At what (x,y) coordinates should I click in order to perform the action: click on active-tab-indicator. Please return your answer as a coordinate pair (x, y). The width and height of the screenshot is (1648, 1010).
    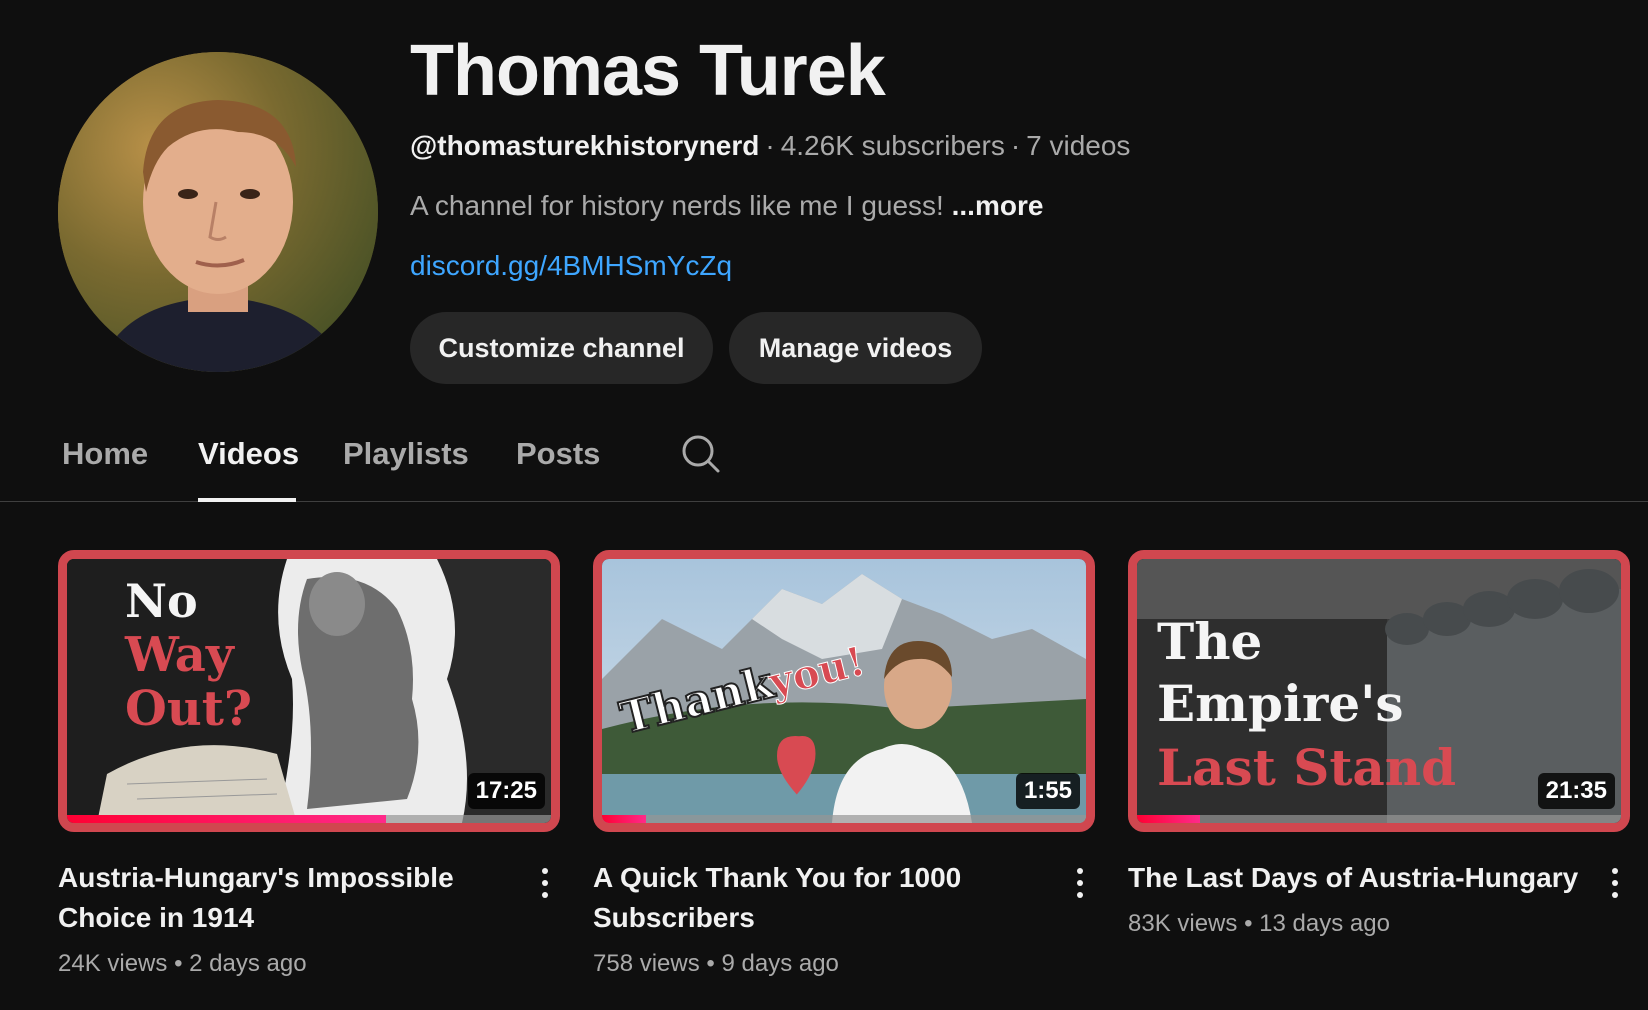
    Looking at the image, I should click on (247, 500).